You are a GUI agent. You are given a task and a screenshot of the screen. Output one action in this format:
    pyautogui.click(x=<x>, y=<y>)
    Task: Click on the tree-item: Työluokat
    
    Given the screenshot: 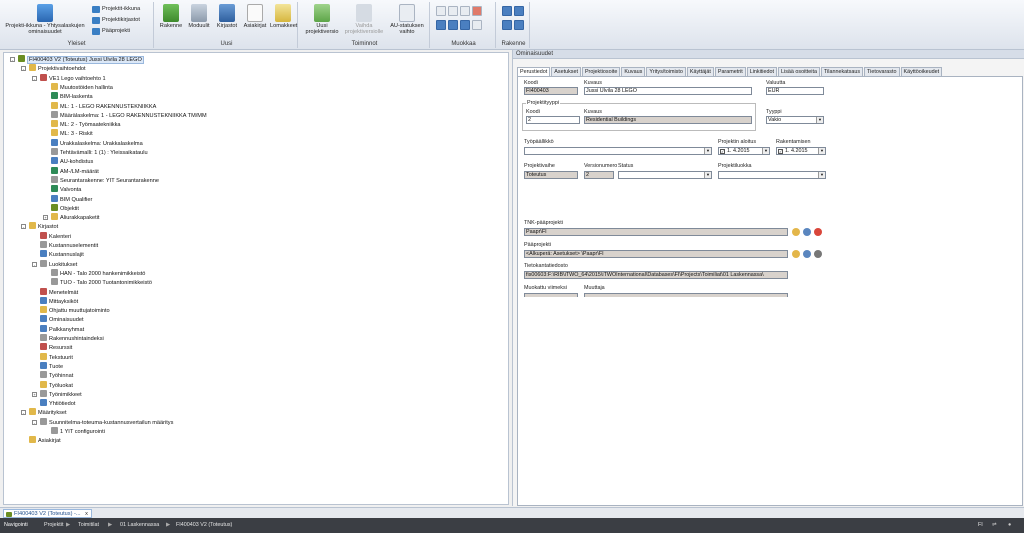 What is the action you would take?
    pyautogui.click(x=56, y=385)
    